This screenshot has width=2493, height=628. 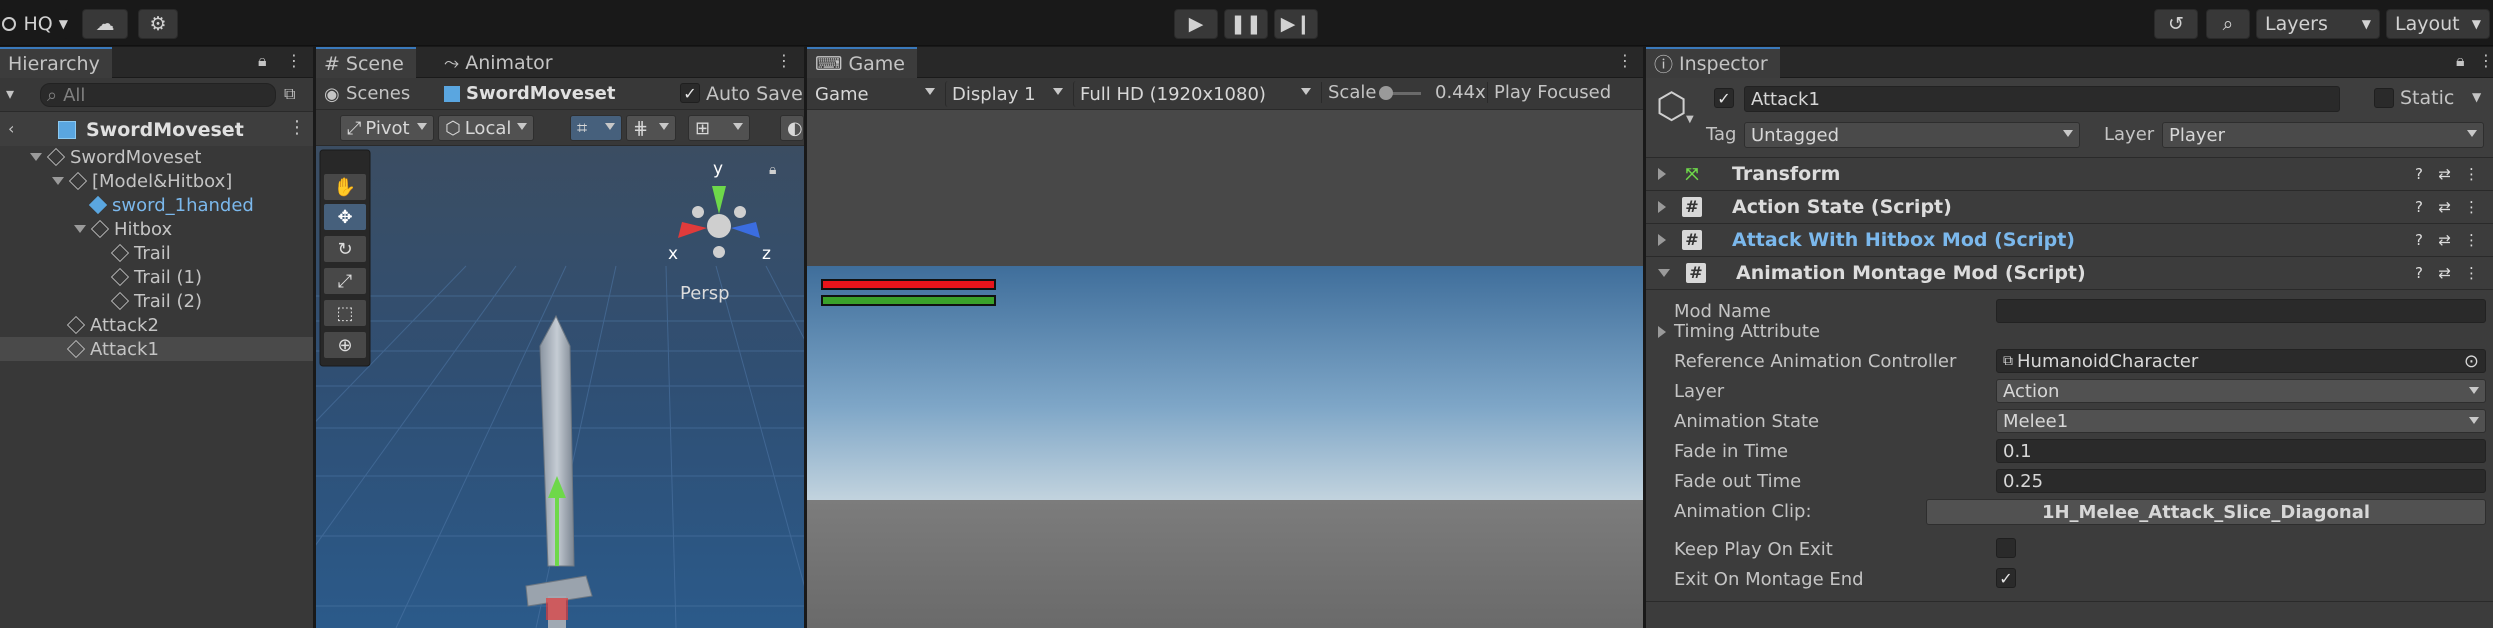 What do you see at coordinates (875, 94) in the screenshot?
I see `game-mode-dropdown: Game` at bounding box center [875, 94].